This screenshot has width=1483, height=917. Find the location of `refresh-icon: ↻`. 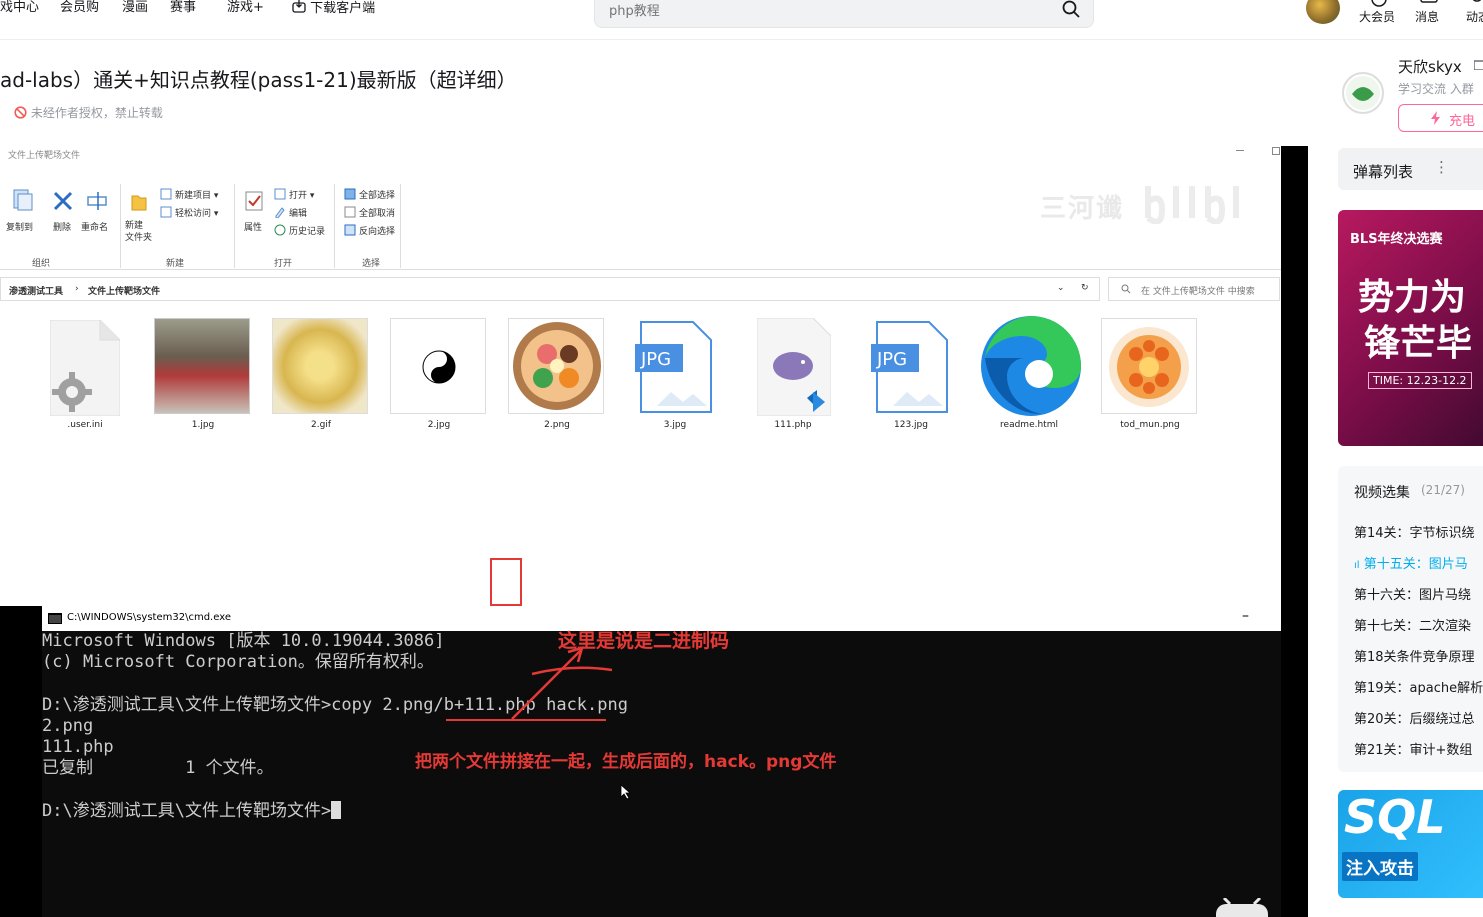

refresh-icon: ↻ is located at coordinates (1085, 288).